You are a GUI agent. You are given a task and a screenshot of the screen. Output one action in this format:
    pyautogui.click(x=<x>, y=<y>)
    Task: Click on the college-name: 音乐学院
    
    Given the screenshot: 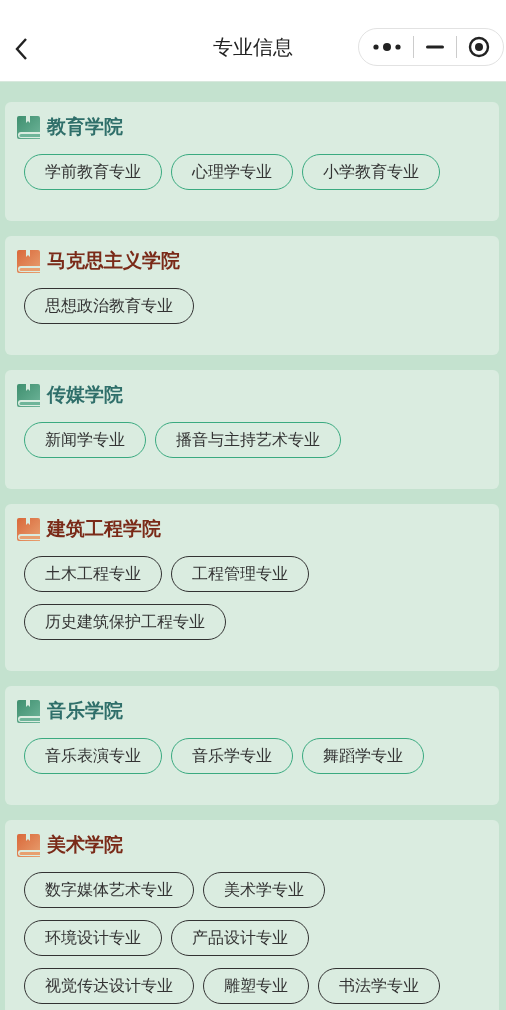 What is the action you would take?
    pyautogui.click(x=85, y=710)
    